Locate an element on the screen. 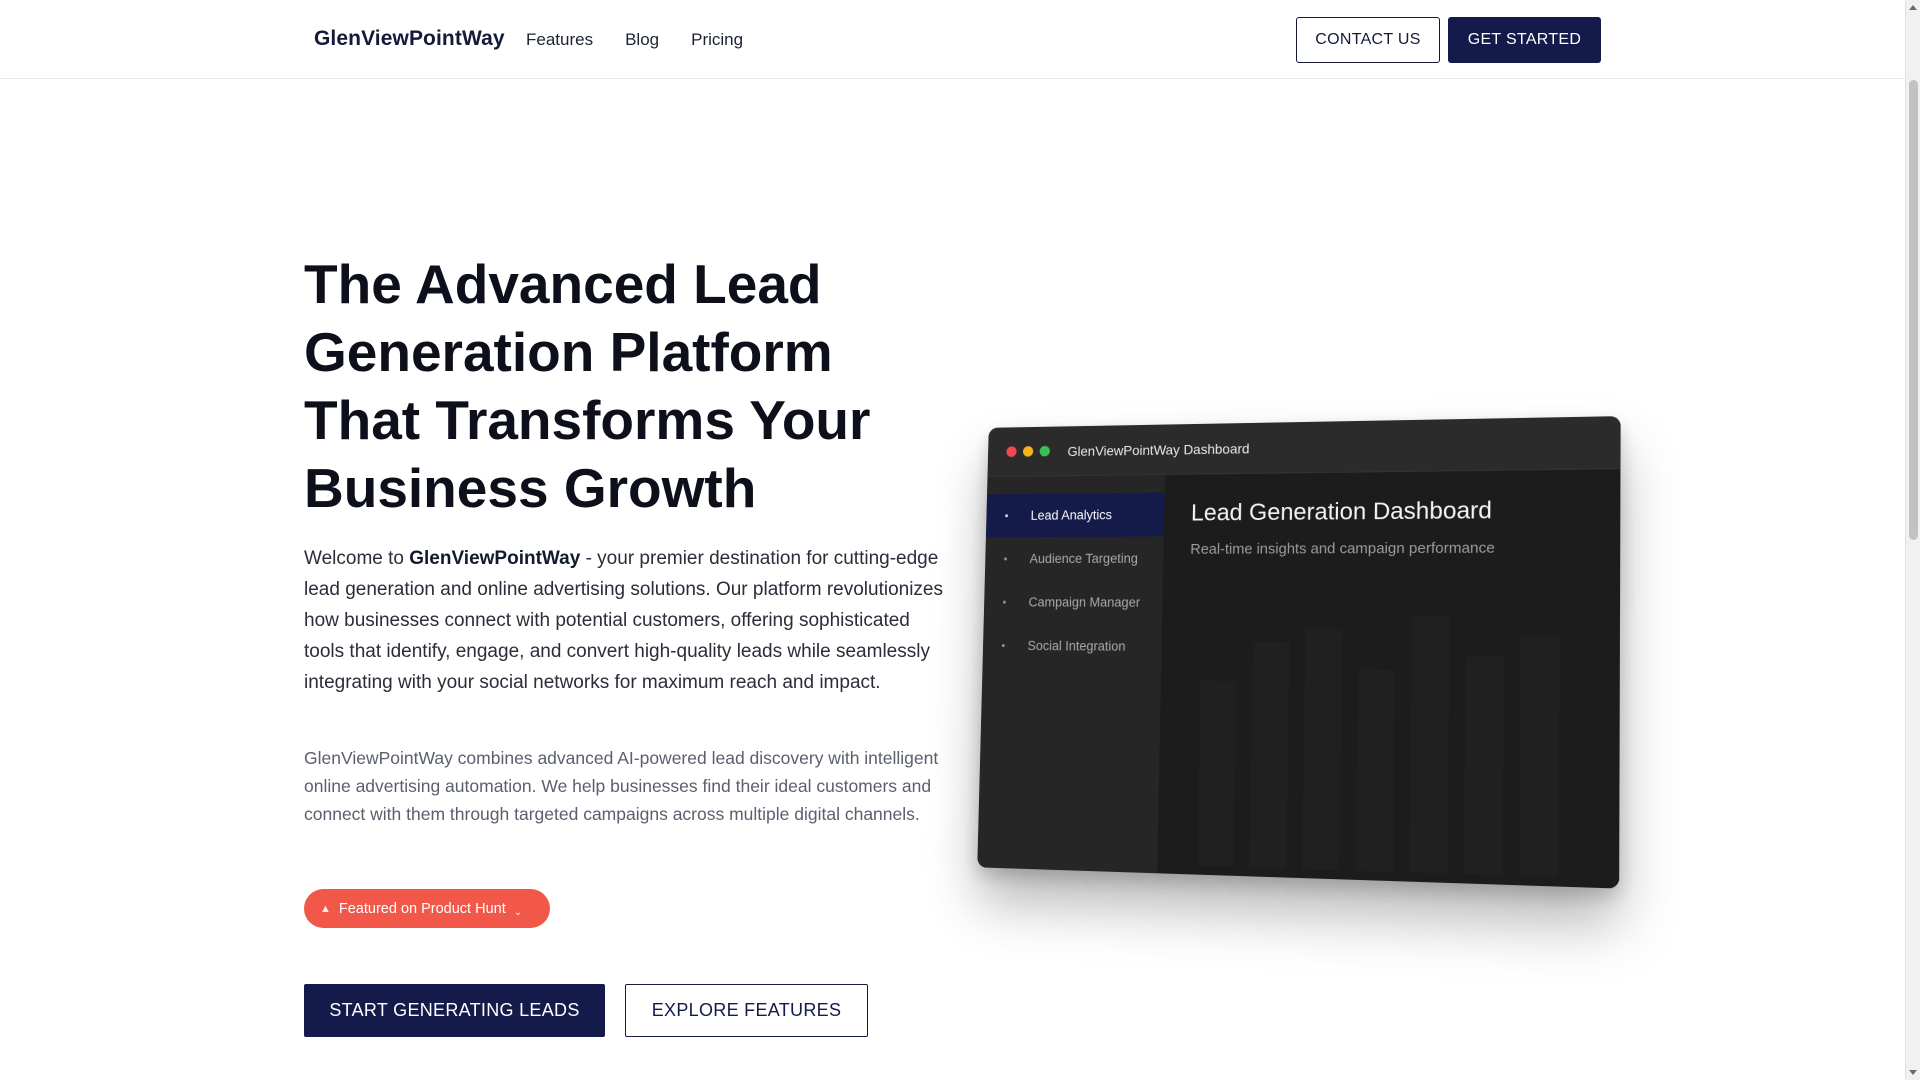 Image resolution: width=1920 pixels, height=1080 pixels. dashboard-window-title: GlenViewPointWay Dashboard is located at coordinates (1158, 449).